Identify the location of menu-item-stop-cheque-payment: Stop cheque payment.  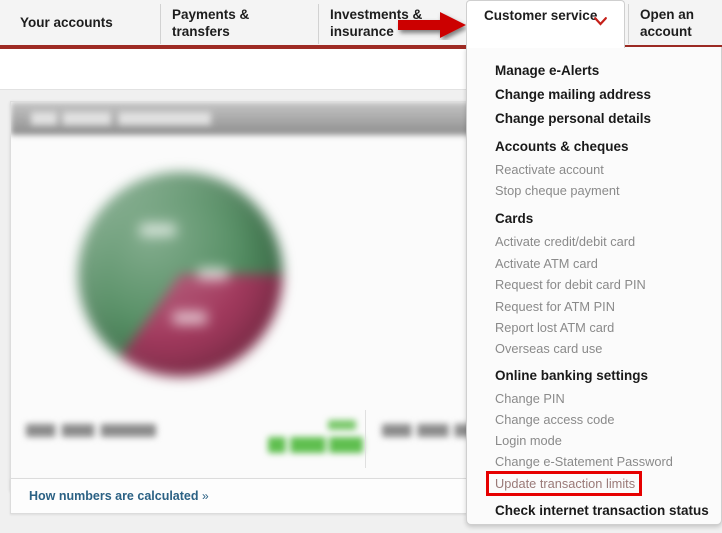
(557, 190).